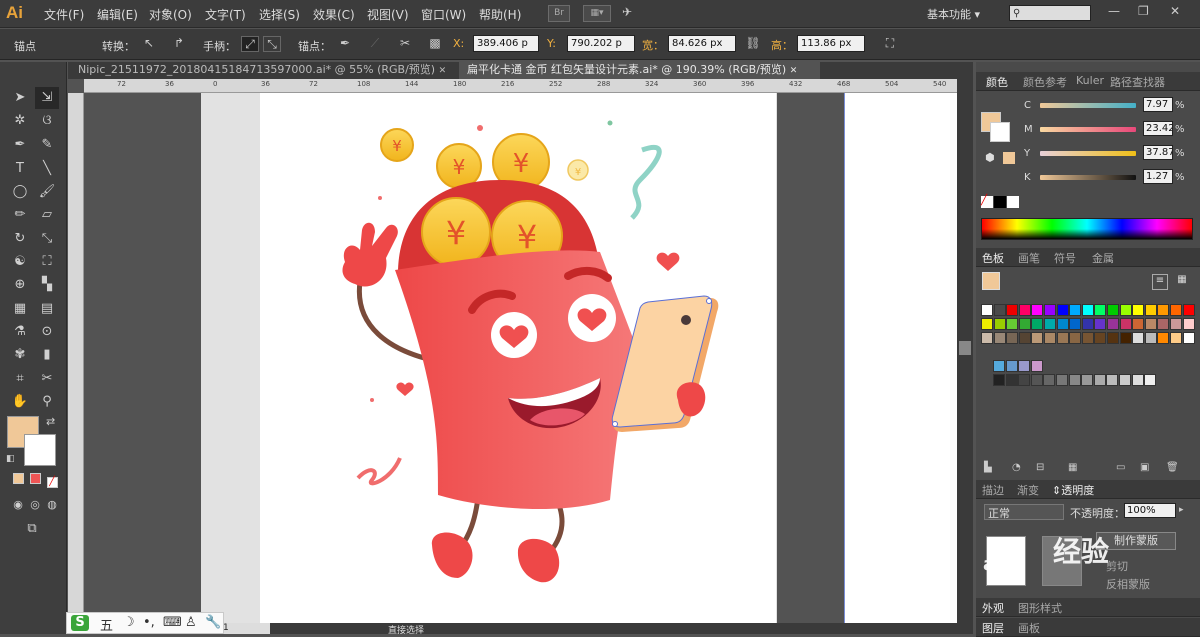 The width and height of the screenshot is (1200, 637). I want to click on warp-tool-icon: ☯, so click(20, 262).